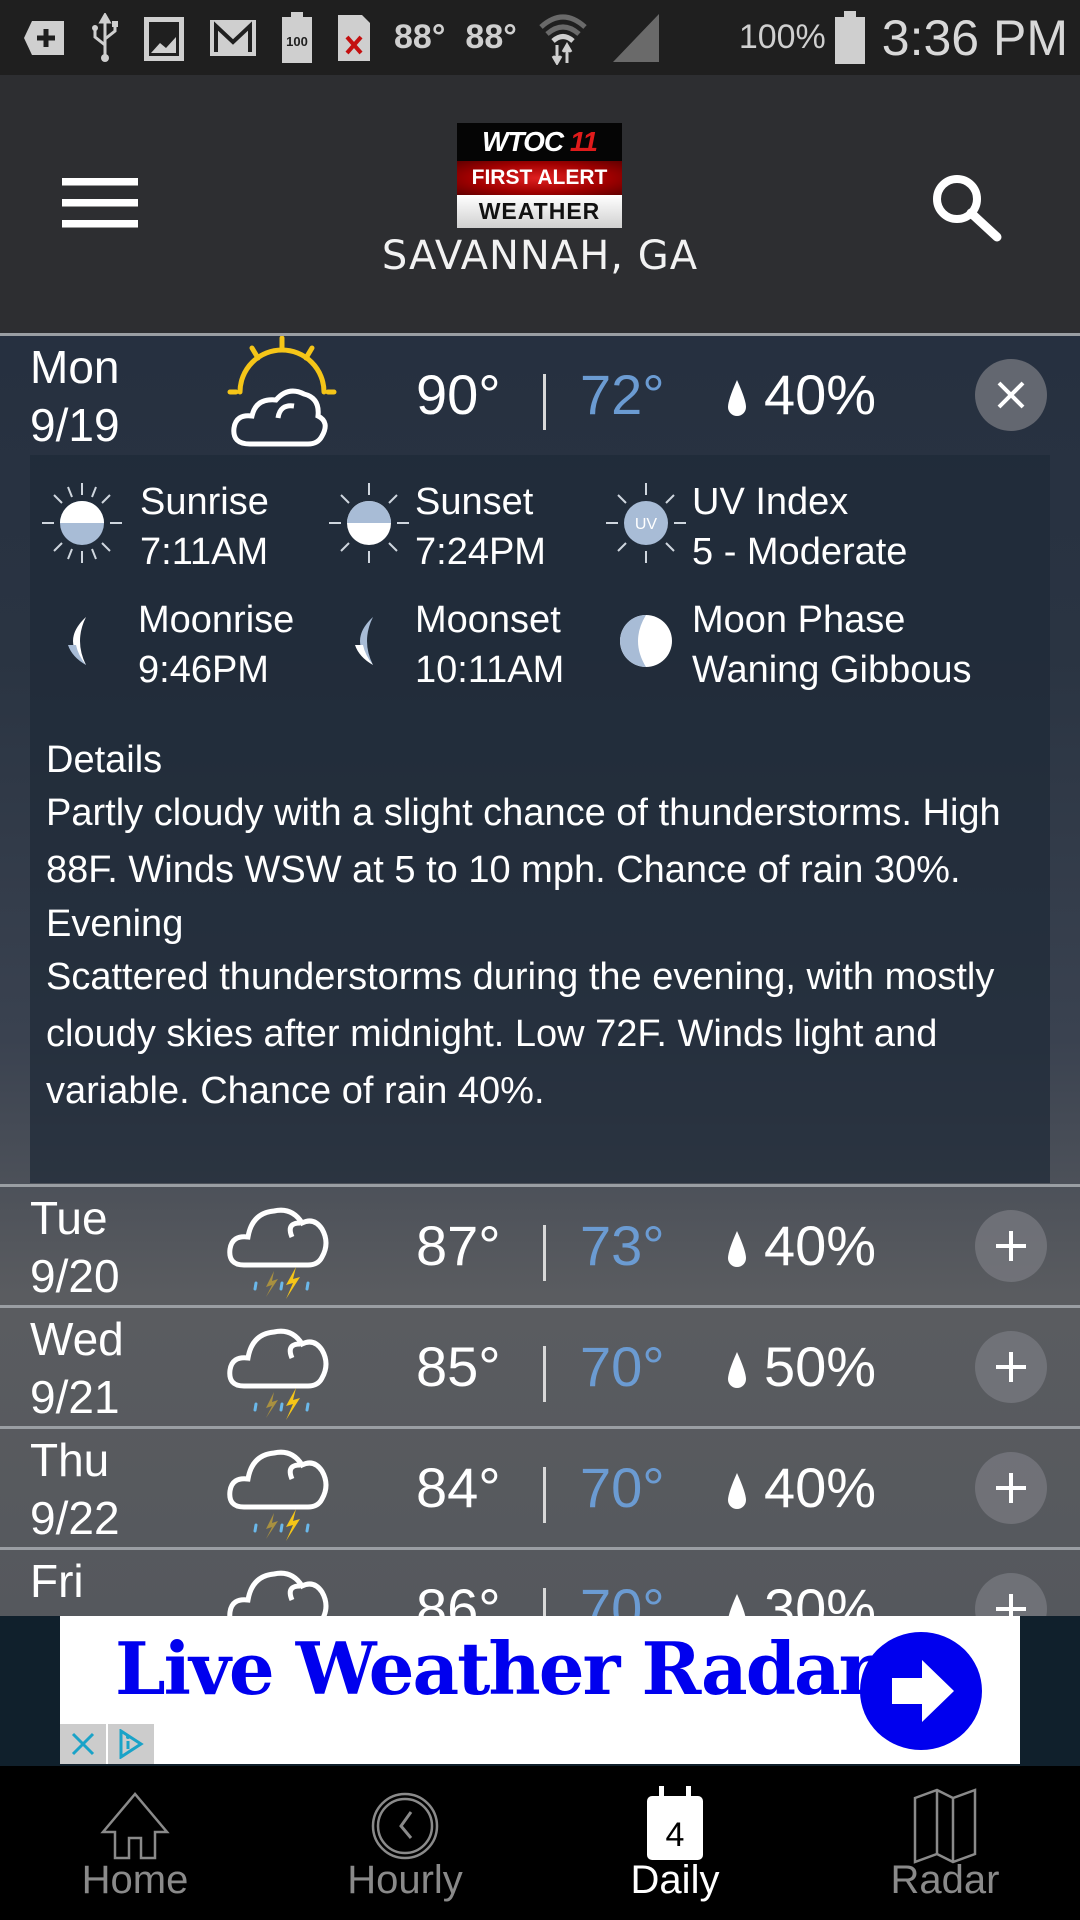 The width and height of the screenshot is (1080, 1920). Describe the element at coordinates (369, 523) in the screenshot. I see `sunset-icon` at that location.